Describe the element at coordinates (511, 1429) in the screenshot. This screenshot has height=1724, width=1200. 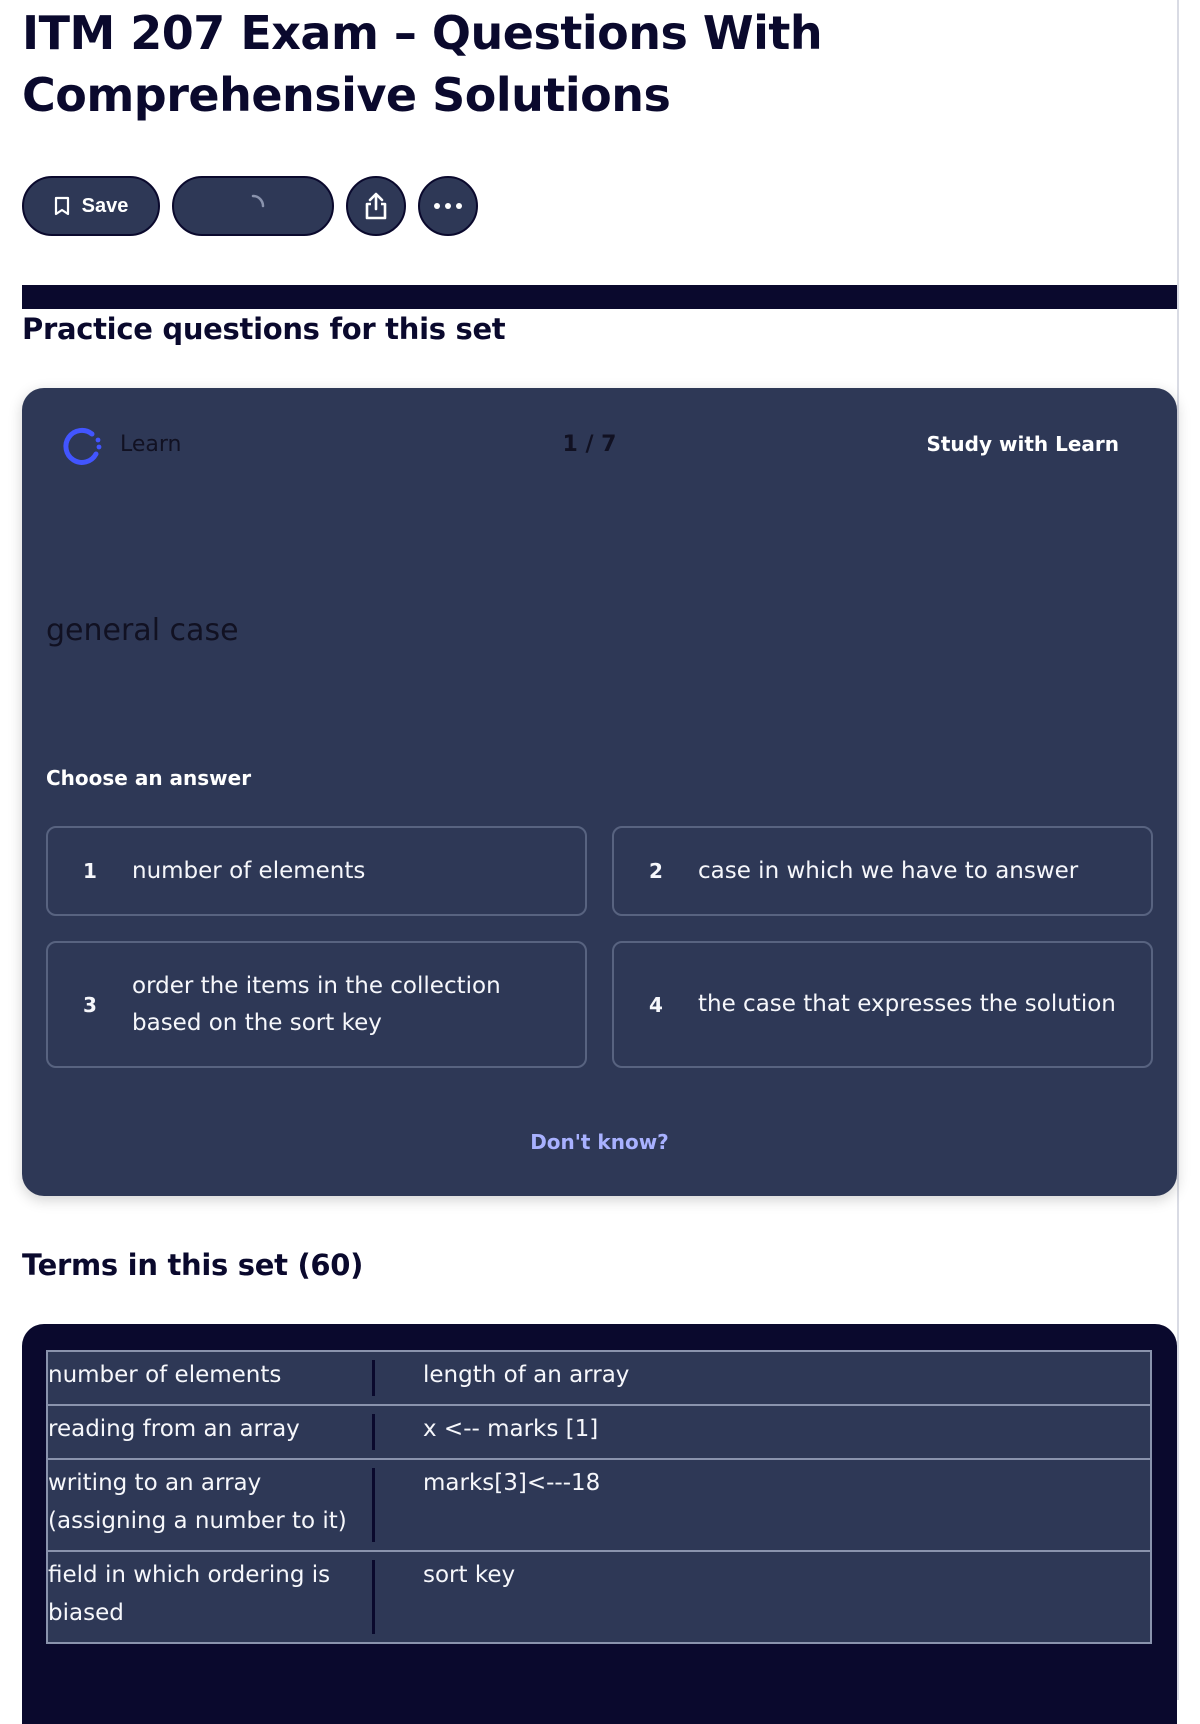
I see `definition-text: x <-- marks [1]` at that location.